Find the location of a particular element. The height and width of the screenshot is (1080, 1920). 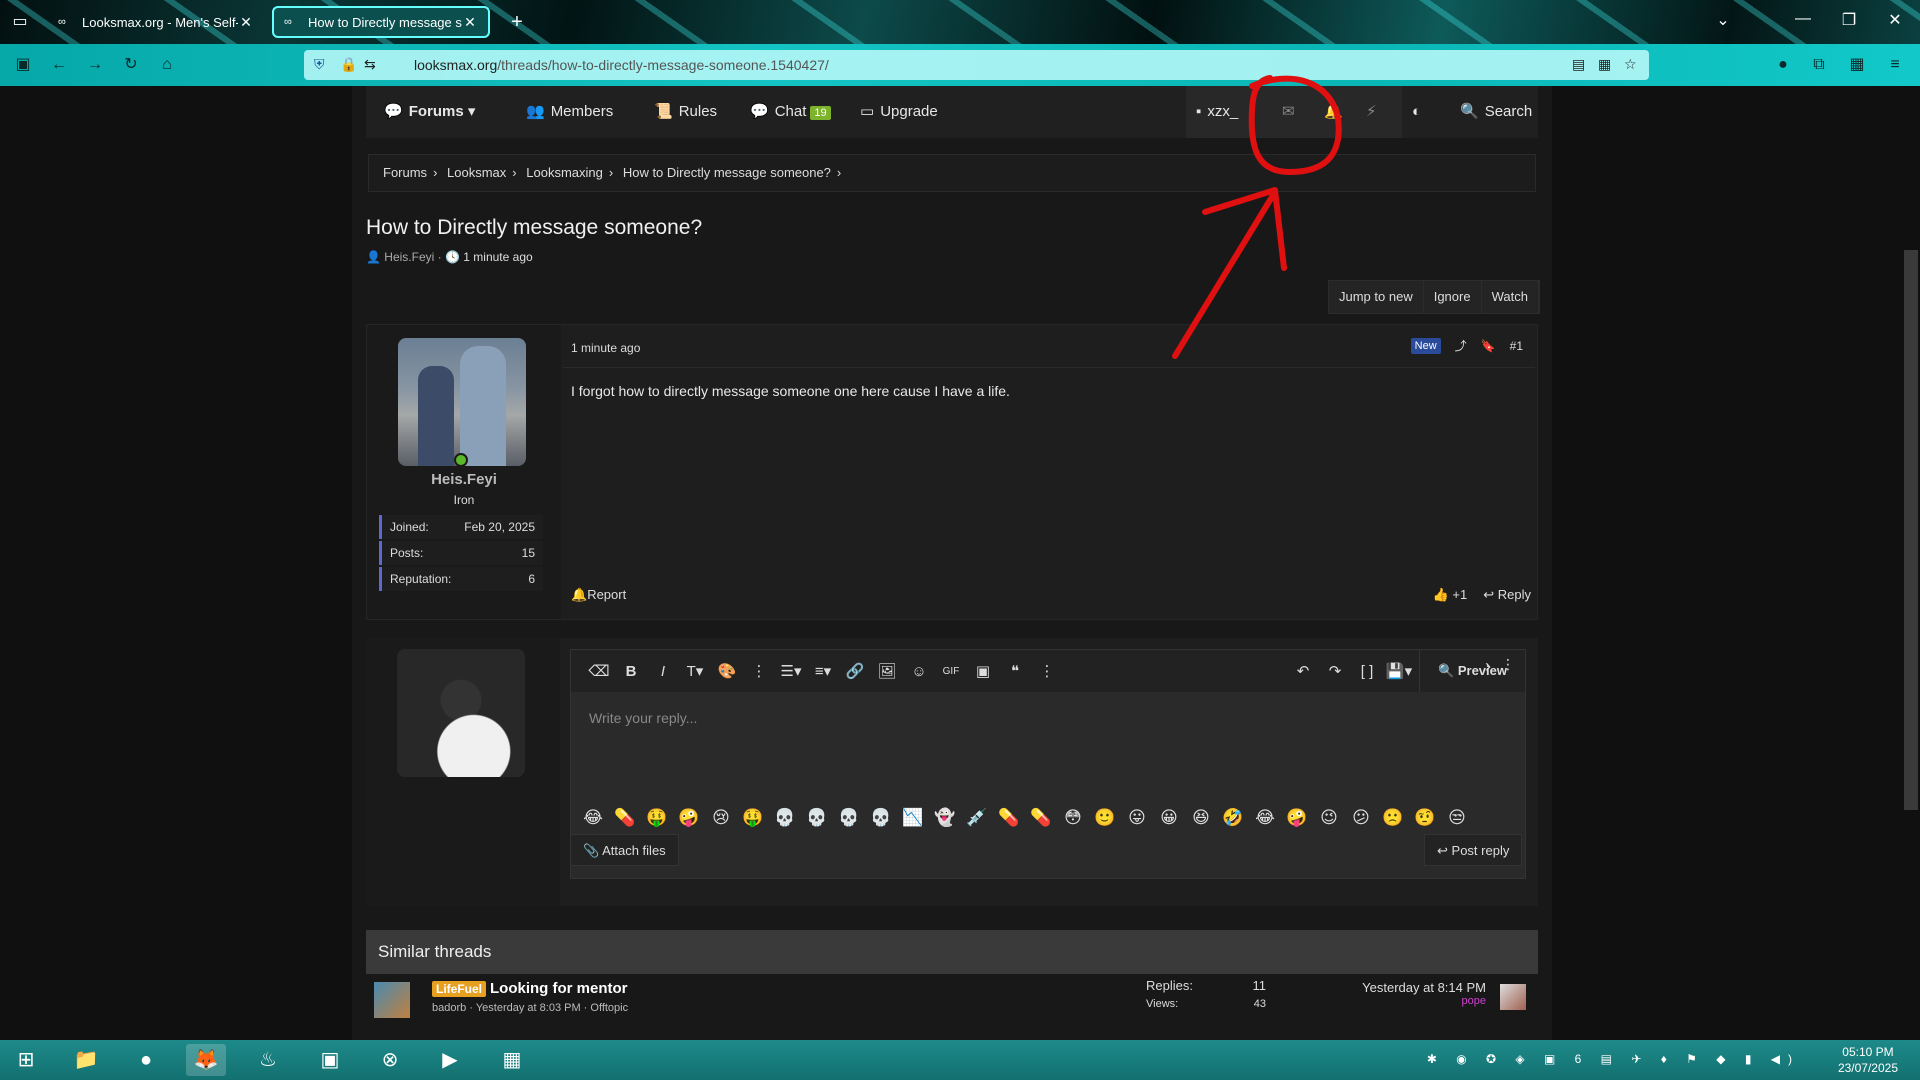

media-icon: ▣ is located at coordinates (983, 671).